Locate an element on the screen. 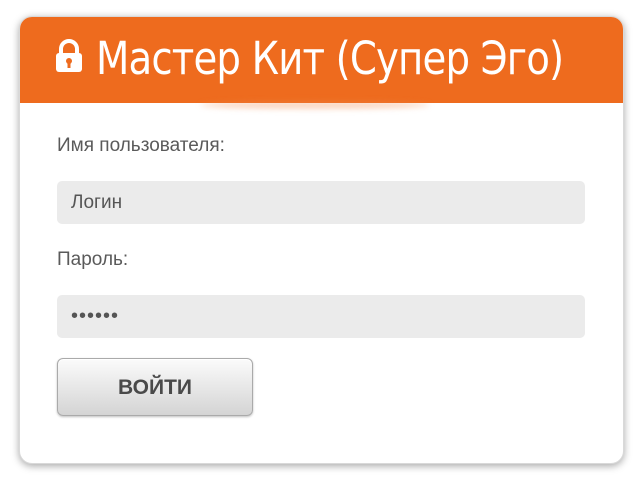 Image resolution: width=640 pixels, height=480 pixels. lock-icon is located at coordinates (69, 55).